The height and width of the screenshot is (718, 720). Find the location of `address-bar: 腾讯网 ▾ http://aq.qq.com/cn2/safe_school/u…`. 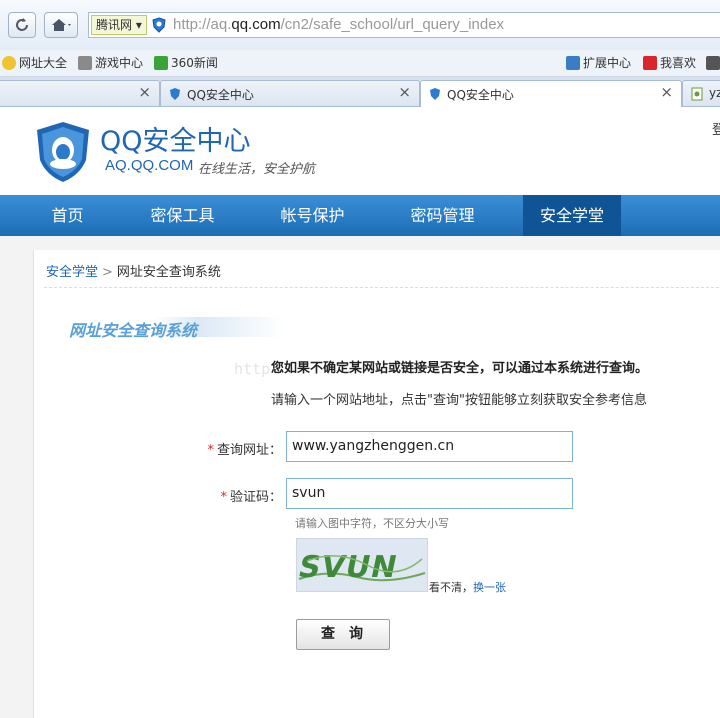

address-bar: 腾讯网 ▾ http://aq.qq.com/cn2/safe_school/u… is located at coordinates (404, 25).